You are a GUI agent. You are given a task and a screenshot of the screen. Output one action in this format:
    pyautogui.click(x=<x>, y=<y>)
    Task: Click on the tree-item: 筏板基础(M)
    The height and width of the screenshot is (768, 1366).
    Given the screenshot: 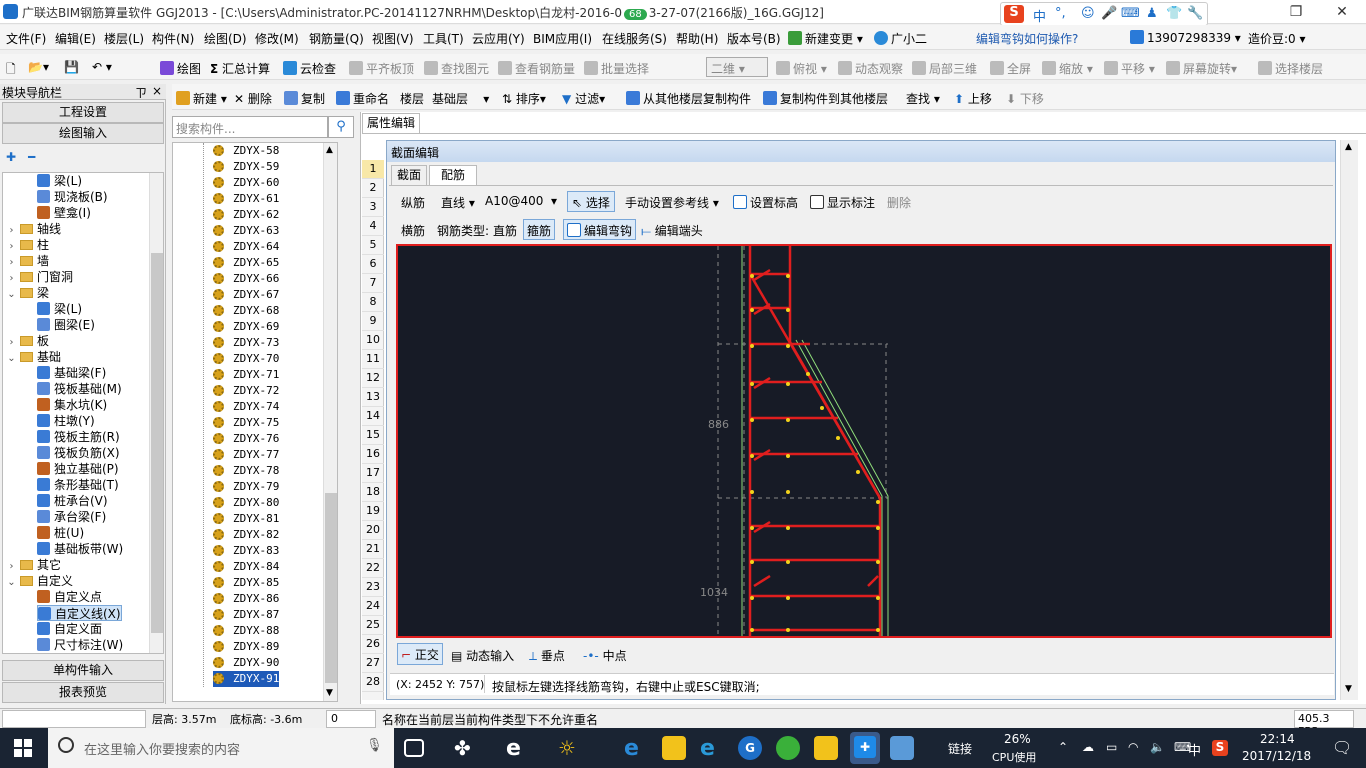 What is the action you would take?
    pyautogui.click(x=79, y=389)
    